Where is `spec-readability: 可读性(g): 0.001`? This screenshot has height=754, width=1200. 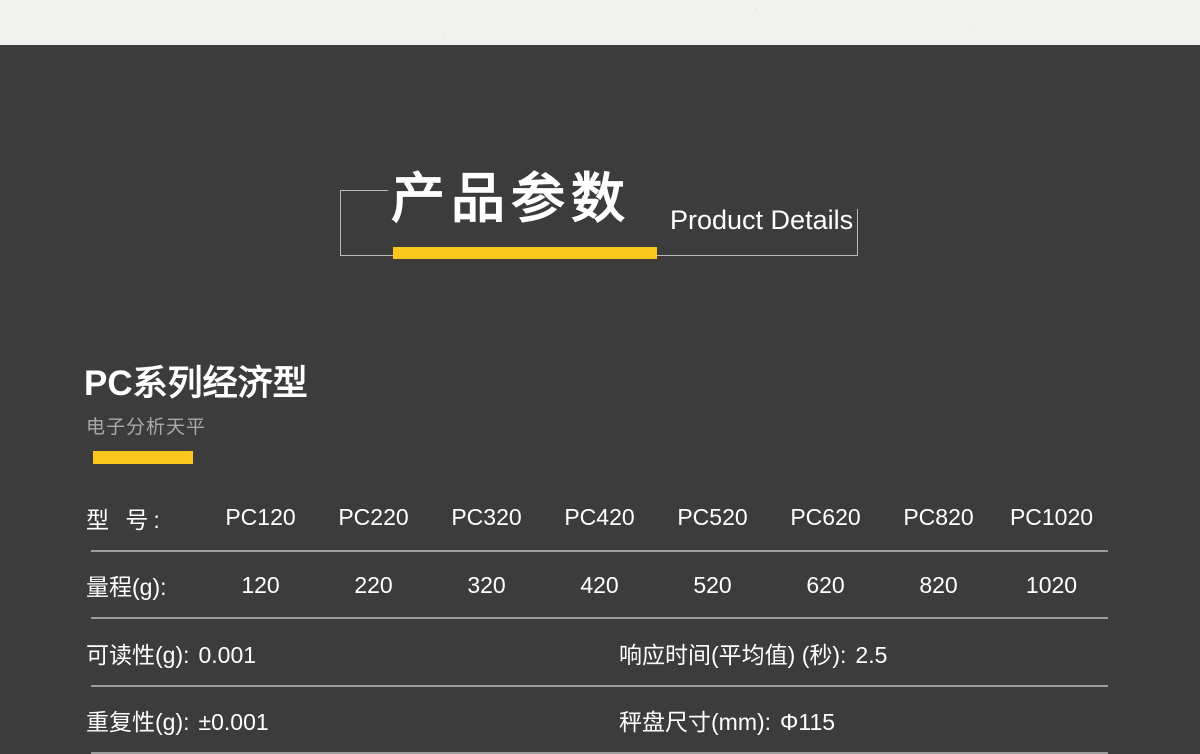
spec-readability: 可读性(g): 0.001 is located at coordinates (348, 653).